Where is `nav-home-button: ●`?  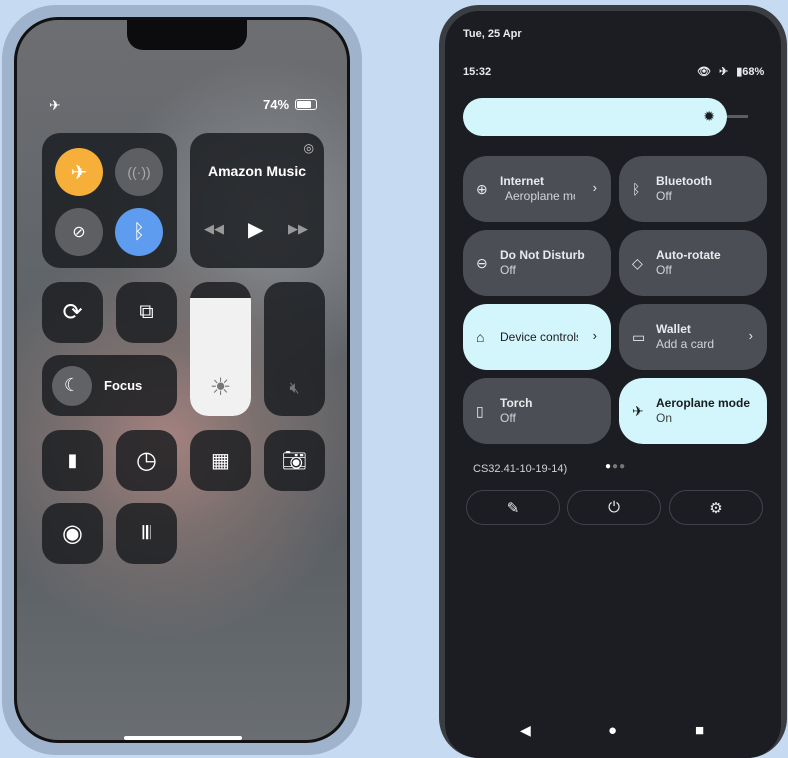 nav-home-button: ● is located at coordinates (612, 730).